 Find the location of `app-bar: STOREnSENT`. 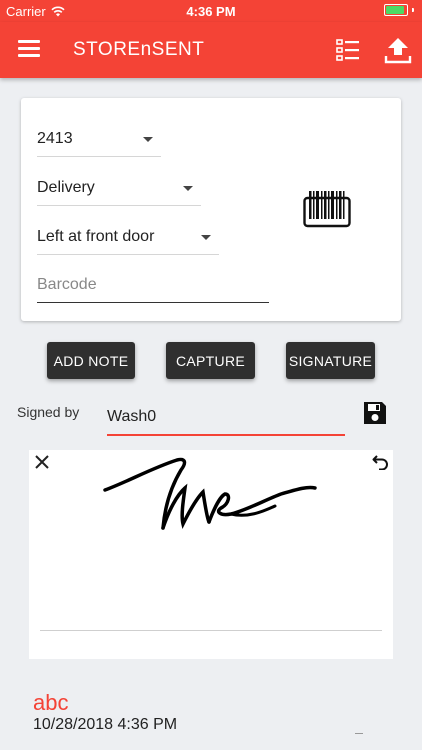

app-bar: STOREnSENT is located at coordinates (211, 50).